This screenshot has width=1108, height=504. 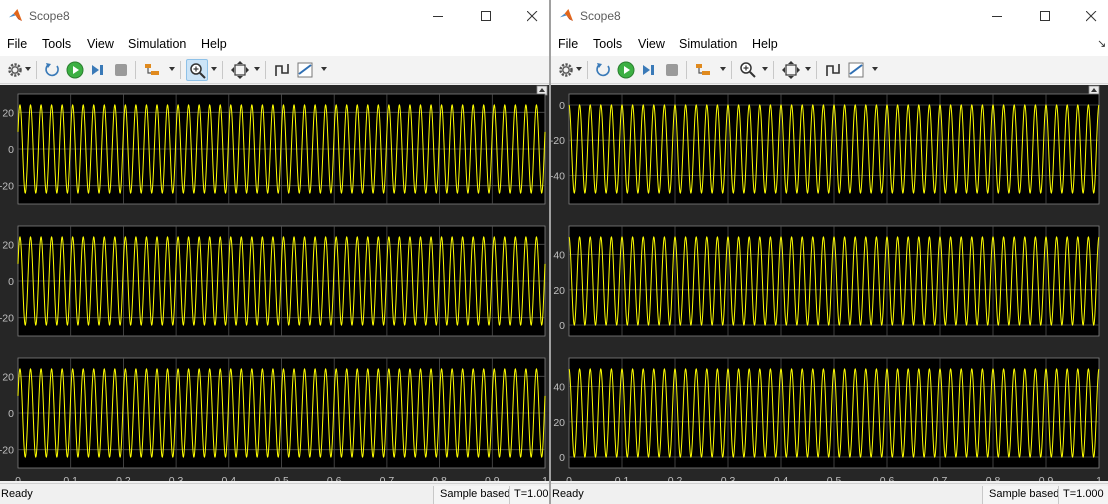 I want to click on scope-axes-3: 40 20 0, so click(x=826, y=413).